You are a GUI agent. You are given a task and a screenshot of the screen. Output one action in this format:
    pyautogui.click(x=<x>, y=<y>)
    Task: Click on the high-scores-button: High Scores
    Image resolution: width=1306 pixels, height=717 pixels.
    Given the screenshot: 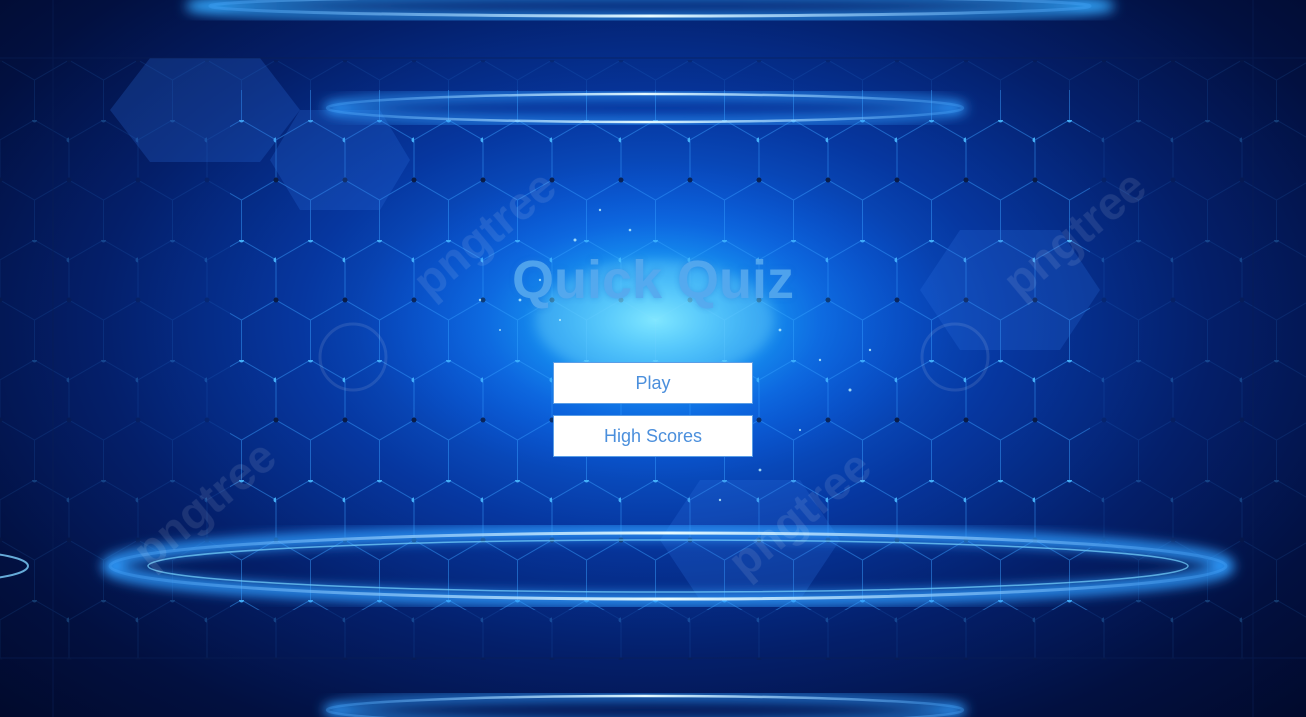 What is the action you would take?
    pyautogui.click(x=653, y=436)
    